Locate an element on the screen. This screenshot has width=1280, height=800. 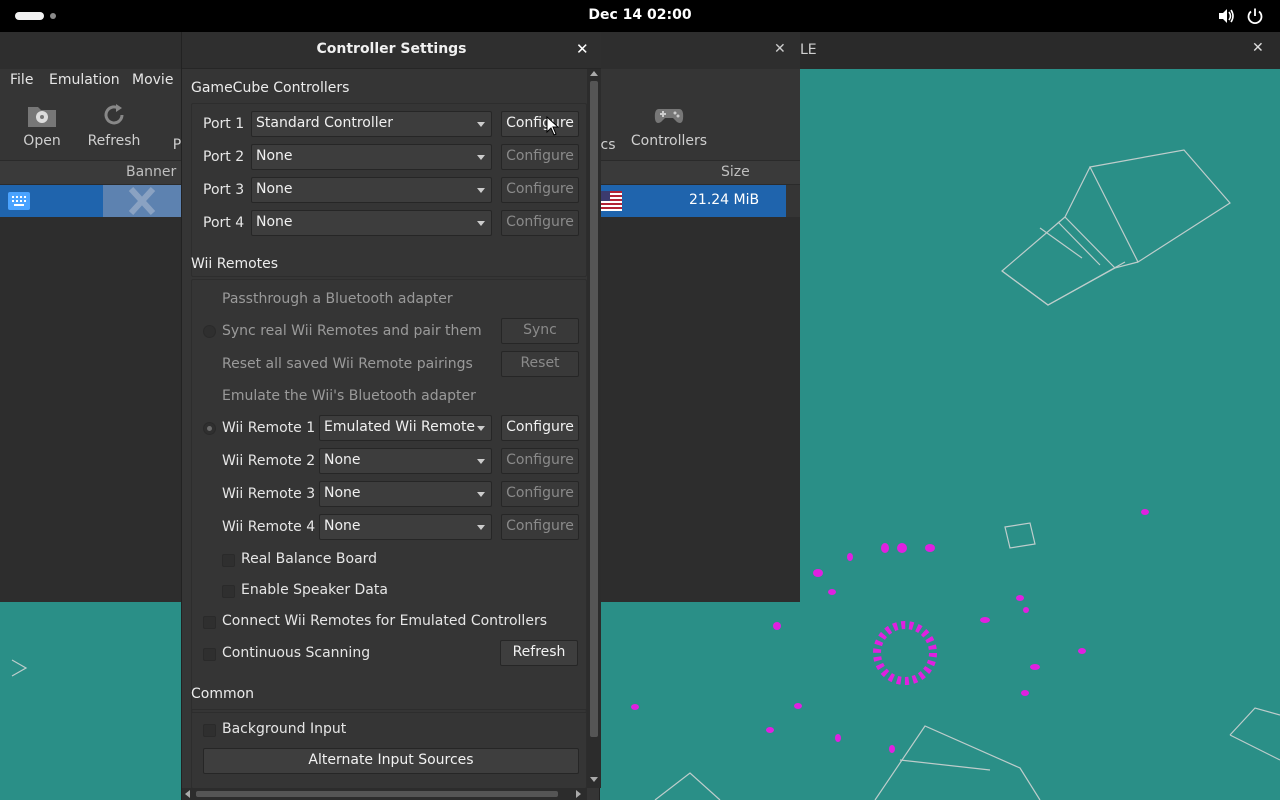
wii-remote-1-label: Wii Remote 1 is located at coordinates (269, 428).